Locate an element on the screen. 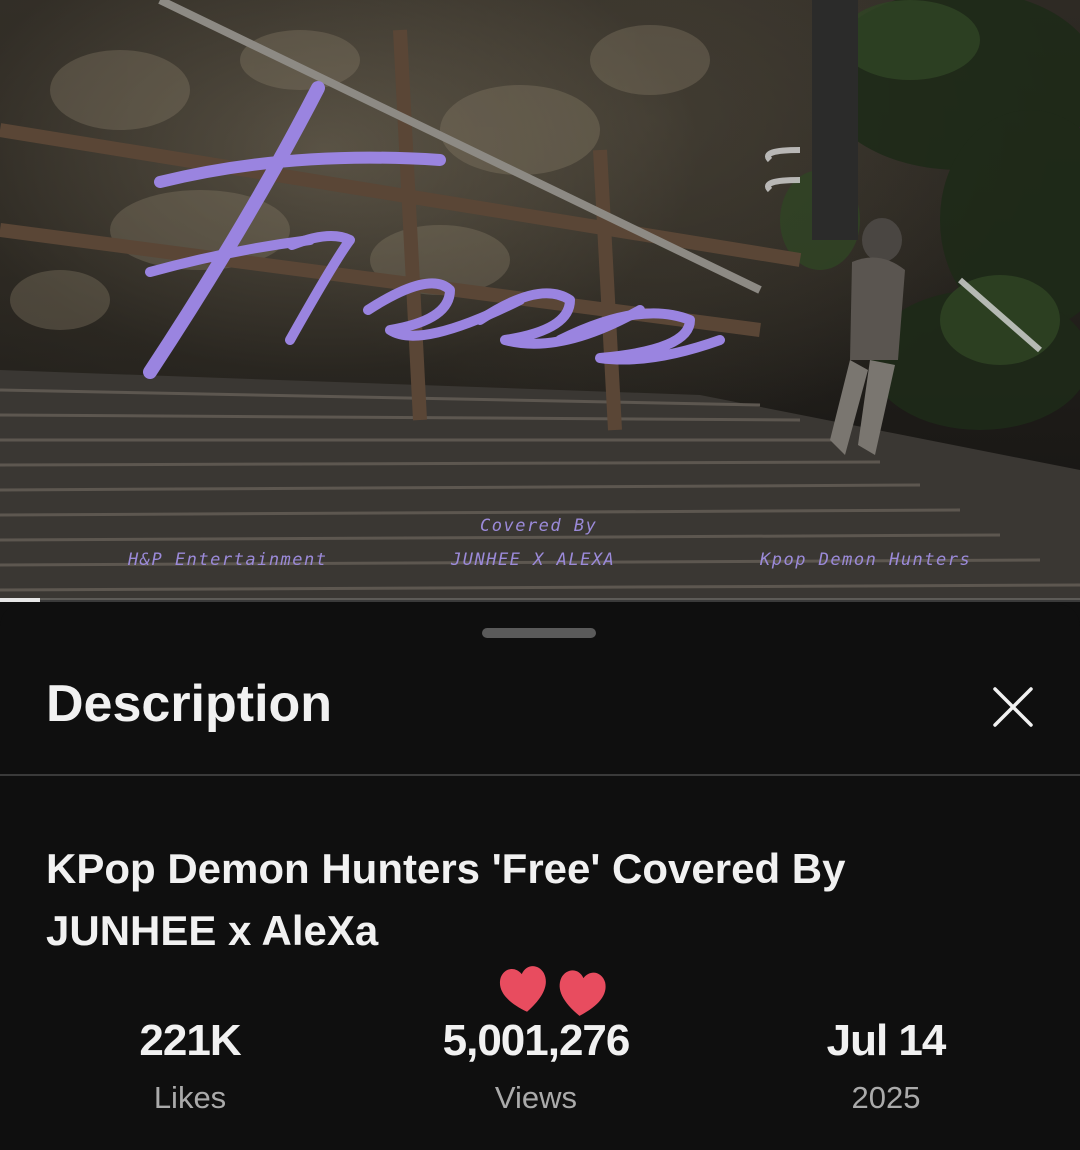 Image resolution: width=1080 pixels, height=1150 pixels. date-stat: Jul 14 2025 is located at coordinates (886, 1066).